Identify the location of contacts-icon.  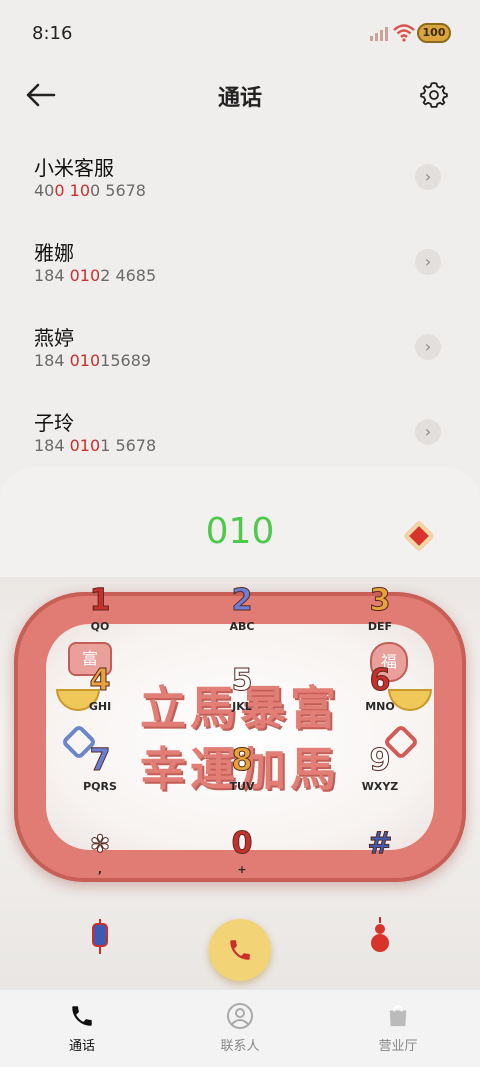
(240, 1016).